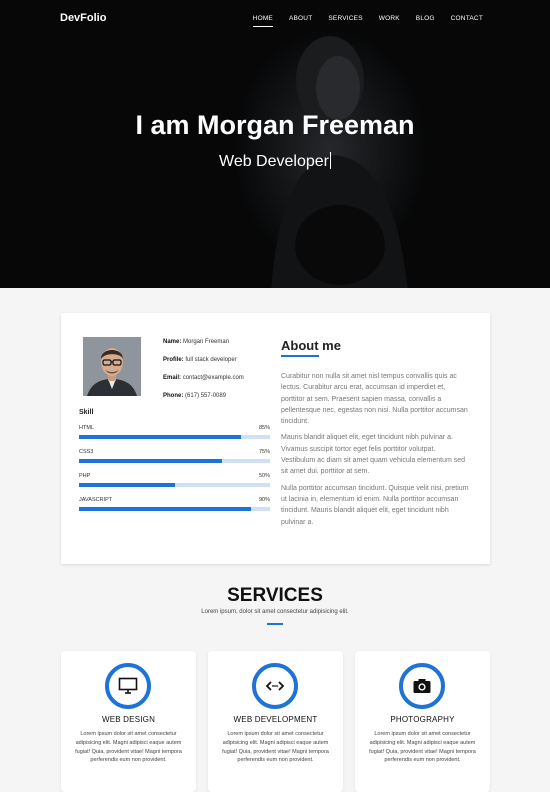  I want to click on about-title-underline, so click(300, 356).